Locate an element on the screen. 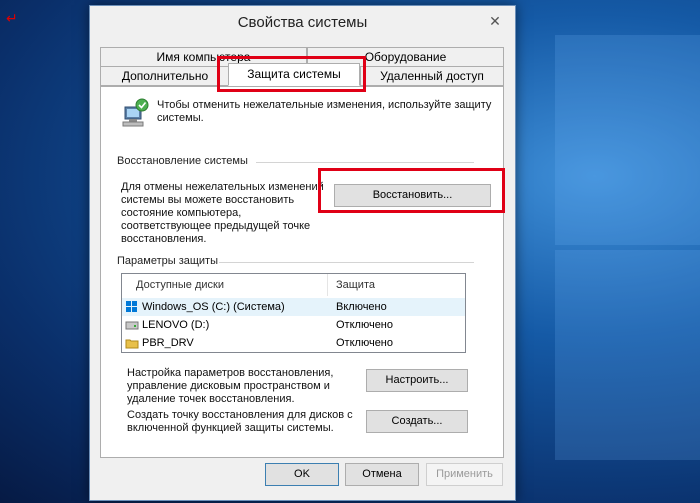  folder-icon is located at coordinates (132, 344).